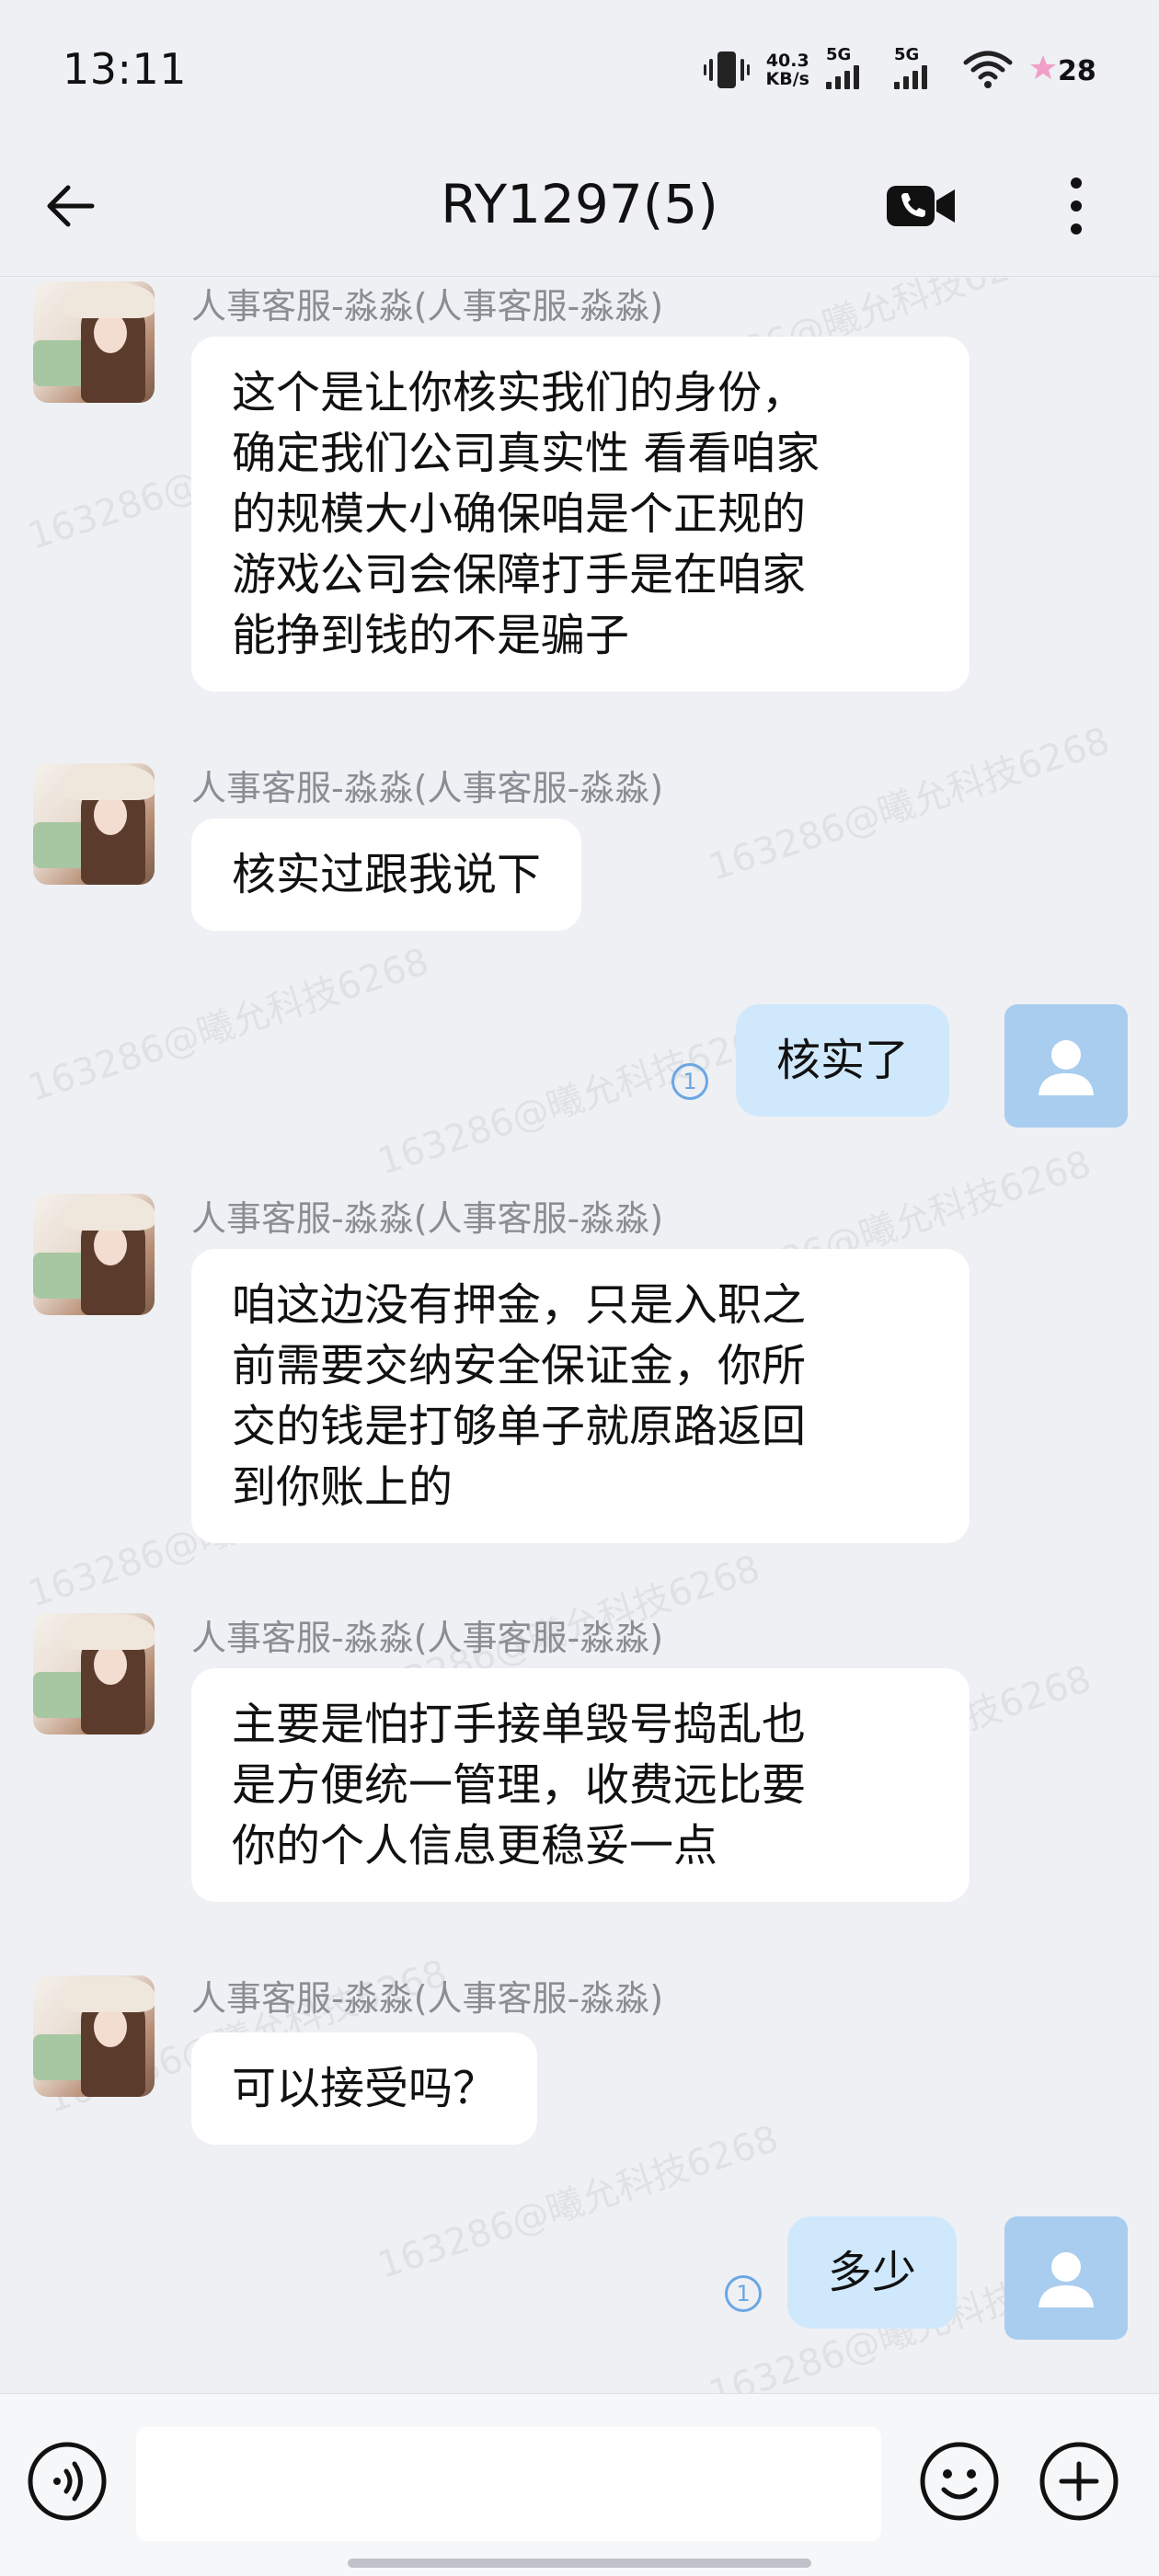  I want to click on status-bar: 13:11 40.3 KB/s 5G 5G 28, so click(579, 69).